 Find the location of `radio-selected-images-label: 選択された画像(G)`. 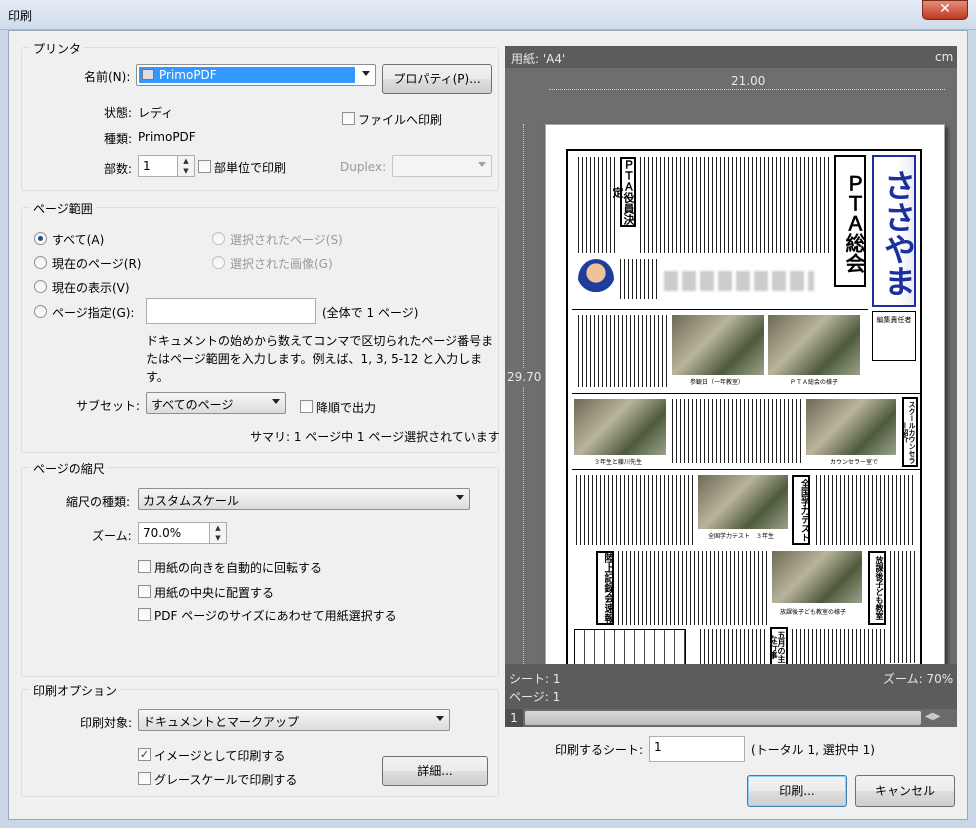

radio-selected-images-label: 選択された画像(G) is located at coordinates (281, 264).